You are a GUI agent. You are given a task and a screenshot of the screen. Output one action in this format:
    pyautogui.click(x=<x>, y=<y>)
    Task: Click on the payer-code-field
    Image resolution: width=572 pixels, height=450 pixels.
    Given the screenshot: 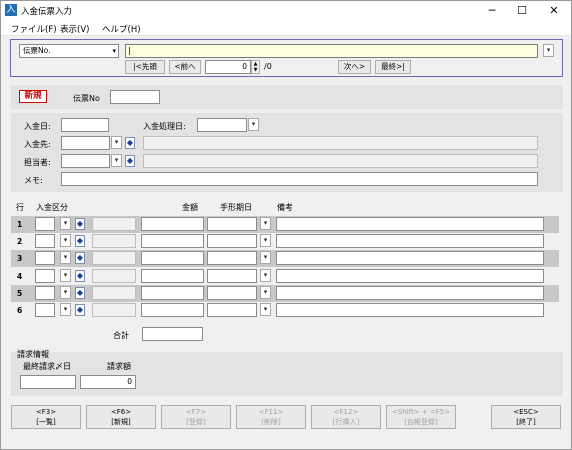 What is the action you would take?
    pyautogui.click(x=85, y=143)
    